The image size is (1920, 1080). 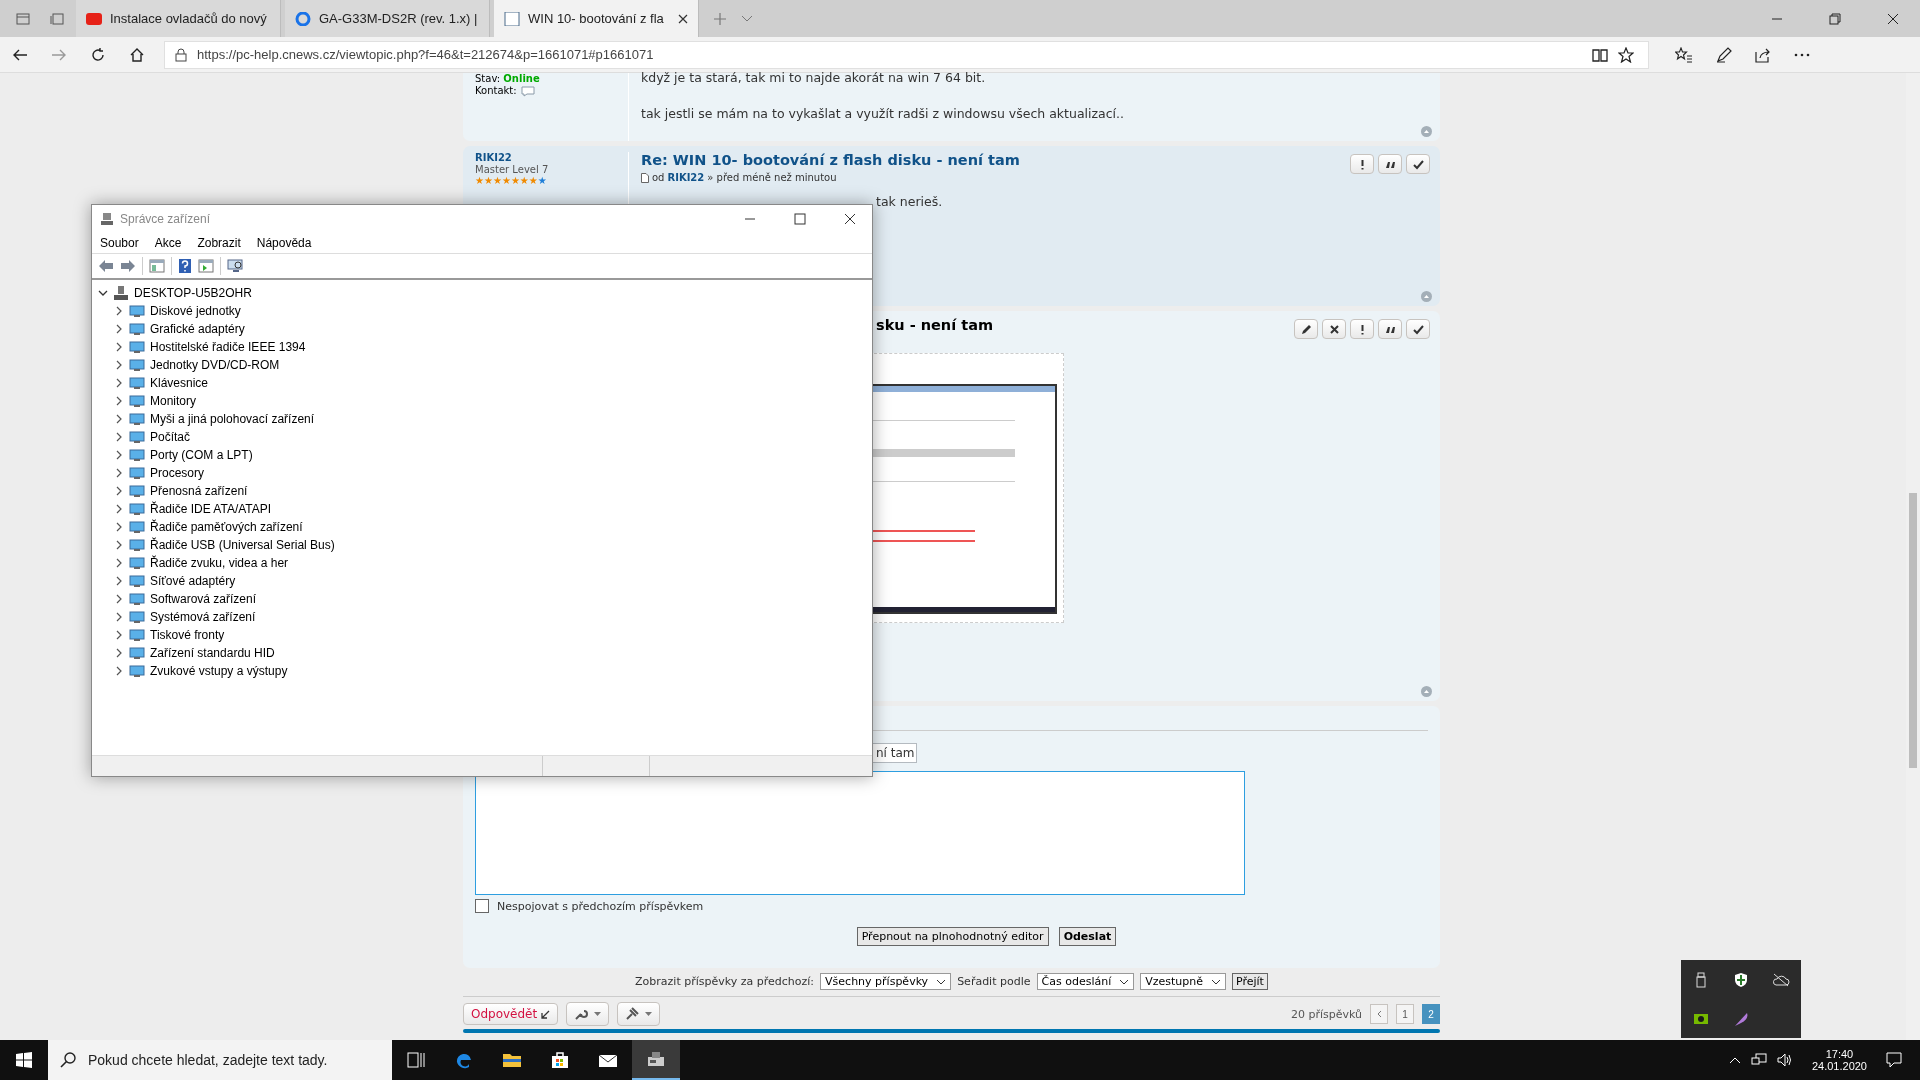 I want to click on chevron-up-icon, so click(x=1734, y=1060).